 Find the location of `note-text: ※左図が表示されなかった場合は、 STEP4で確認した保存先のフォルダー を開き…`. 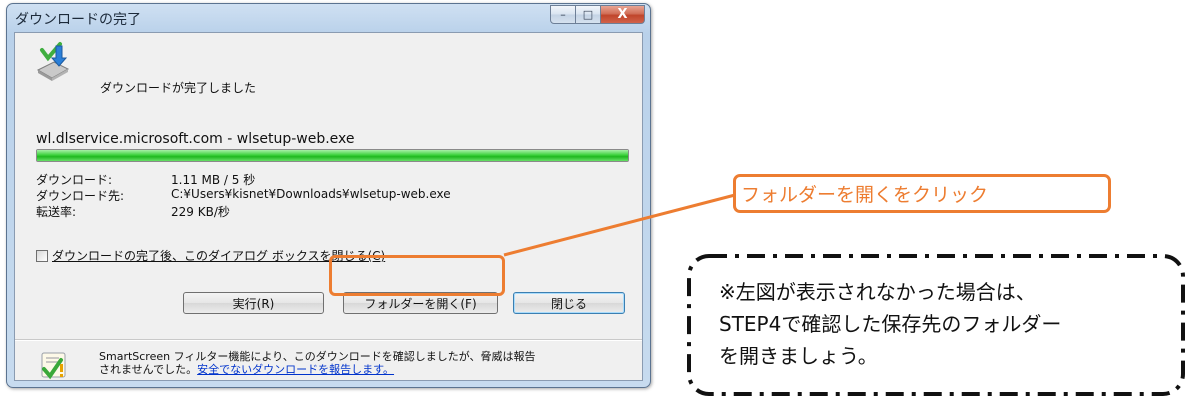

note-text: ※左図が表示されなかった場合は、 STEP4で確認した保存先のフォルダー を開き… is located at coordinates (890, 324).